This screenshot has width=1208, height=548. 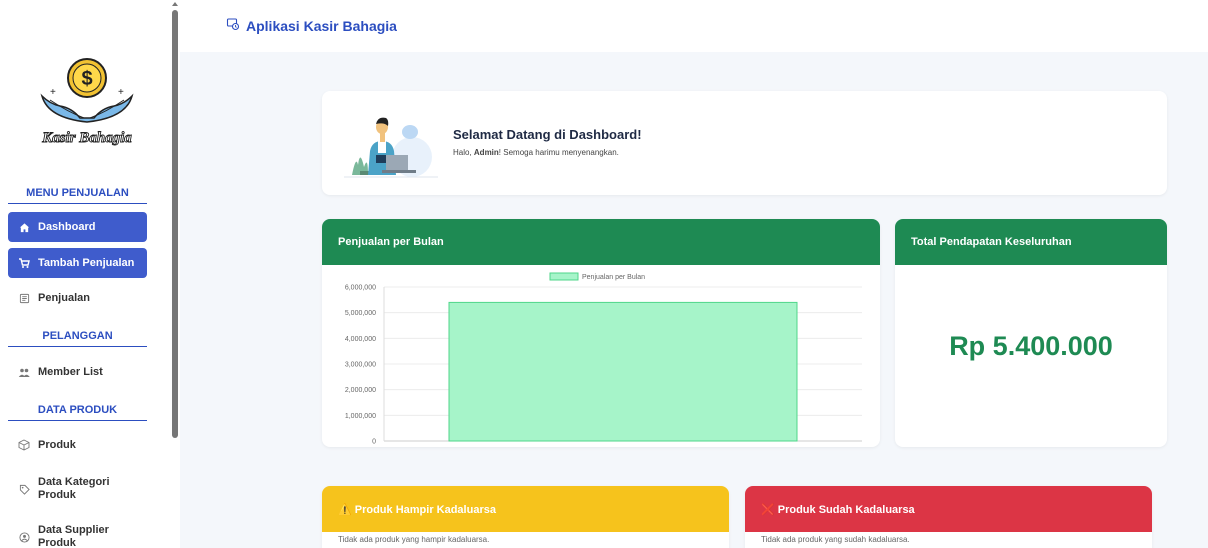 What do you see at coordinates (77, 412) in the screenshot?
I see `section-title-data-produk: DATA PRODUK` at bounding box center [77, 412].